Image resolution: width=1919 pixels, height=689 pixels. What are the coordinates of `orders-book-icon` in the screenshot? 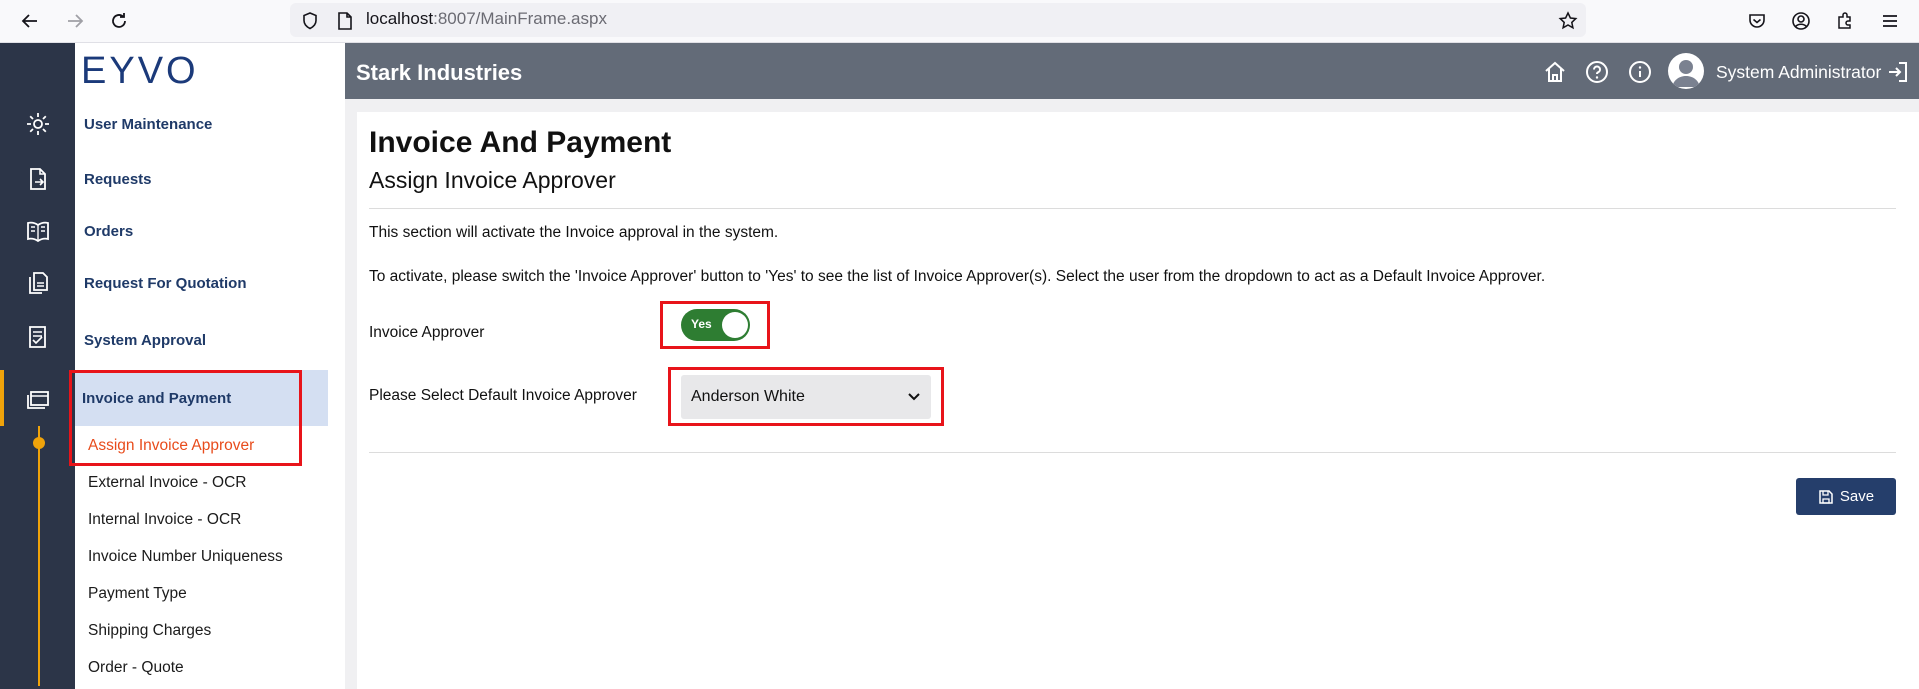 It's located at (37, 231).